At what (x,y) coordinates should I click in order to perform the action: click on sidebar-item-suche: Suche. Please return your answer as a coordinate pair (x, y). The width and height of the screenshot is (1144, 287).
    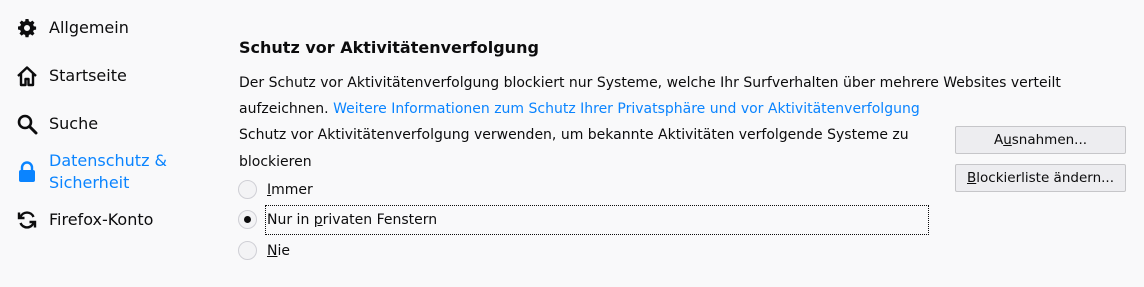
    Looking at the image, I should click on (57, 124).